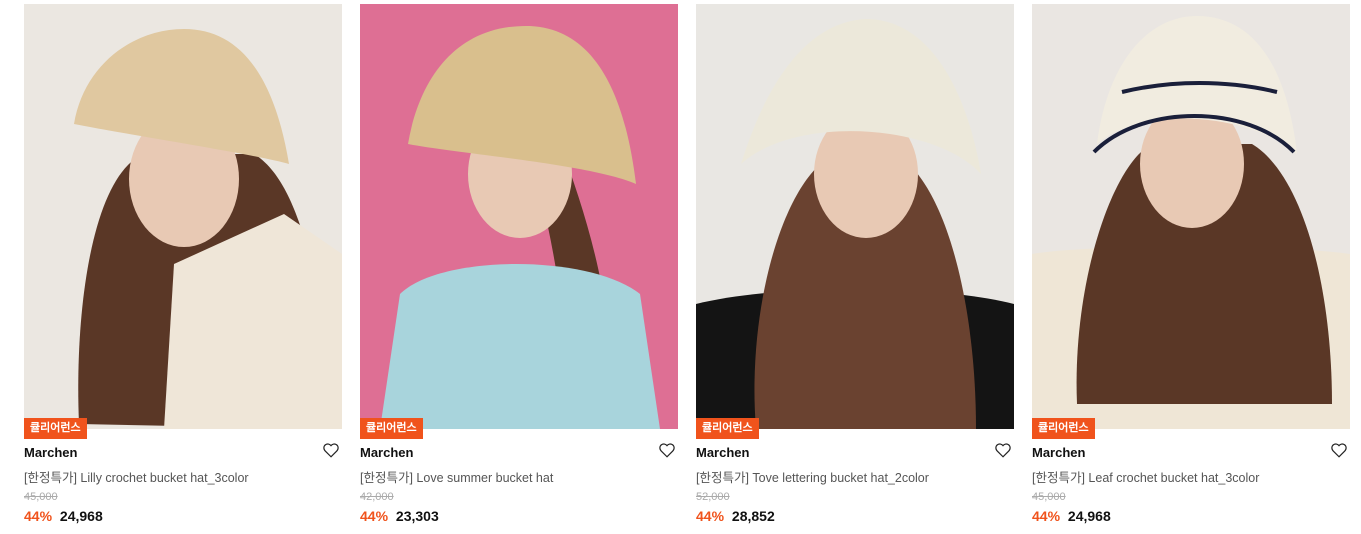 The width and height of the screenshot is (1361, 534). I want to click on price-row: 44% 23,303, so click(399, 516).